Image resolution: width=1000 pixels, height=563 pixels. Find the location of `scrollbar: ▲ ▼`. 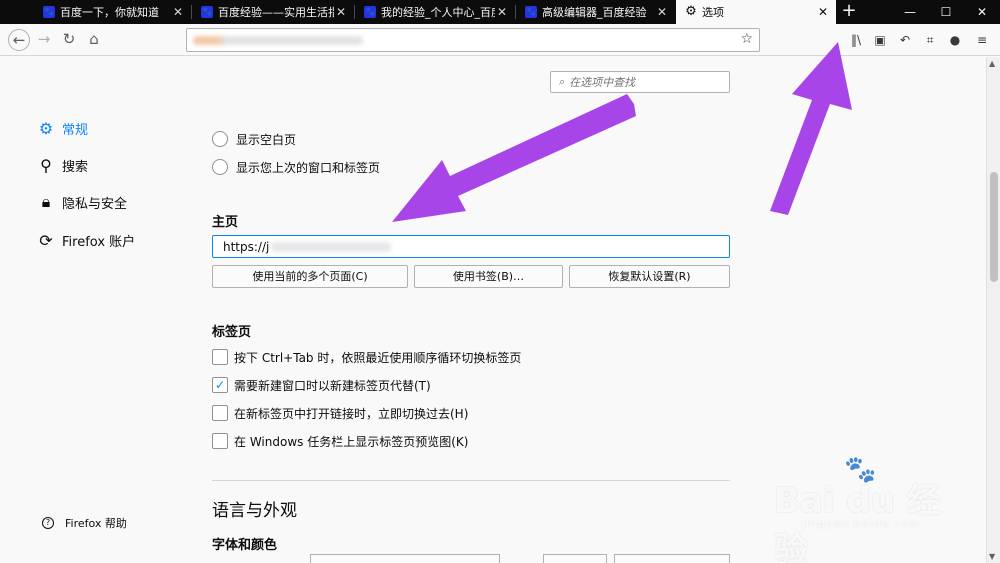

scrollbar: ▲ ▼ is located at coordinates (993, 310).